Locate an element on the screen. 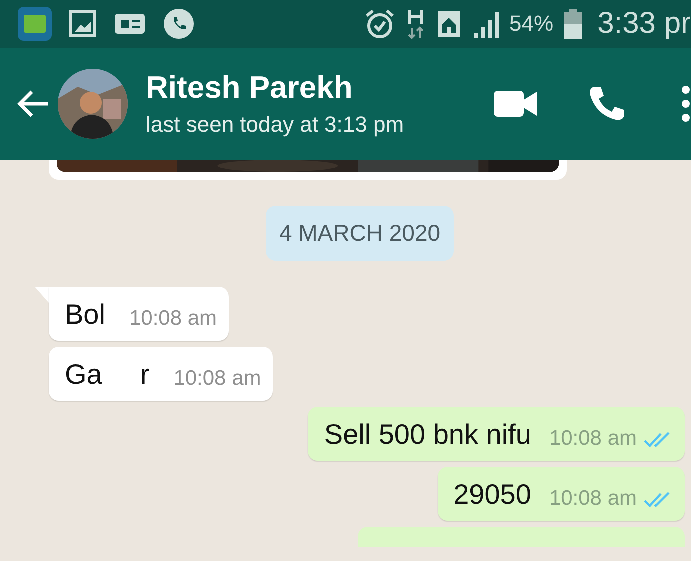  date-chip: 4 MARCH 2020 is located at coordinates (360, 233).